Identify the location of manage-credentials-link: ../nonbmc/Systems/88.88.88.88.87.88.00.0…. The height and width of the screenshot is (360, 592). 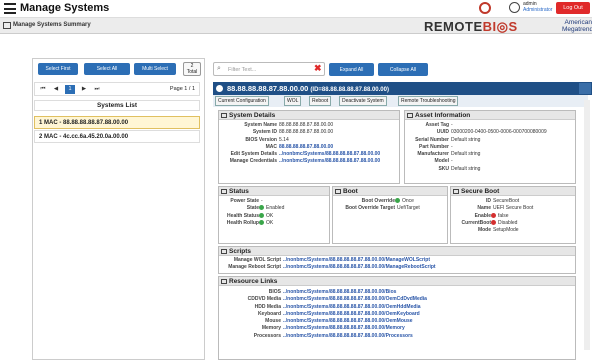
(328, 161).